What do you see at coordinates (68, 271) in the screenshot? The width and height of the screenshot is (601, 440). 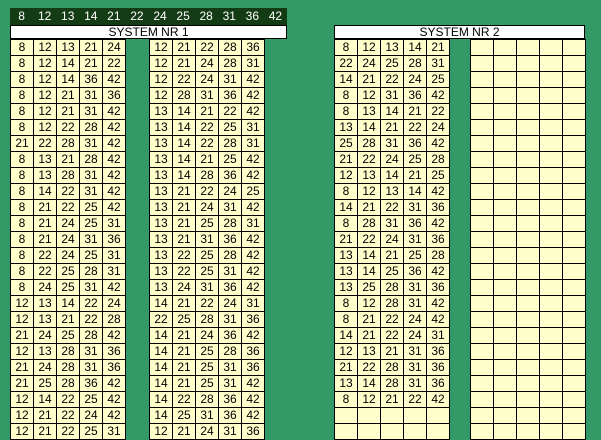 I see `table-row: 8 22 25 28 31` at bounding box center [68, 271].